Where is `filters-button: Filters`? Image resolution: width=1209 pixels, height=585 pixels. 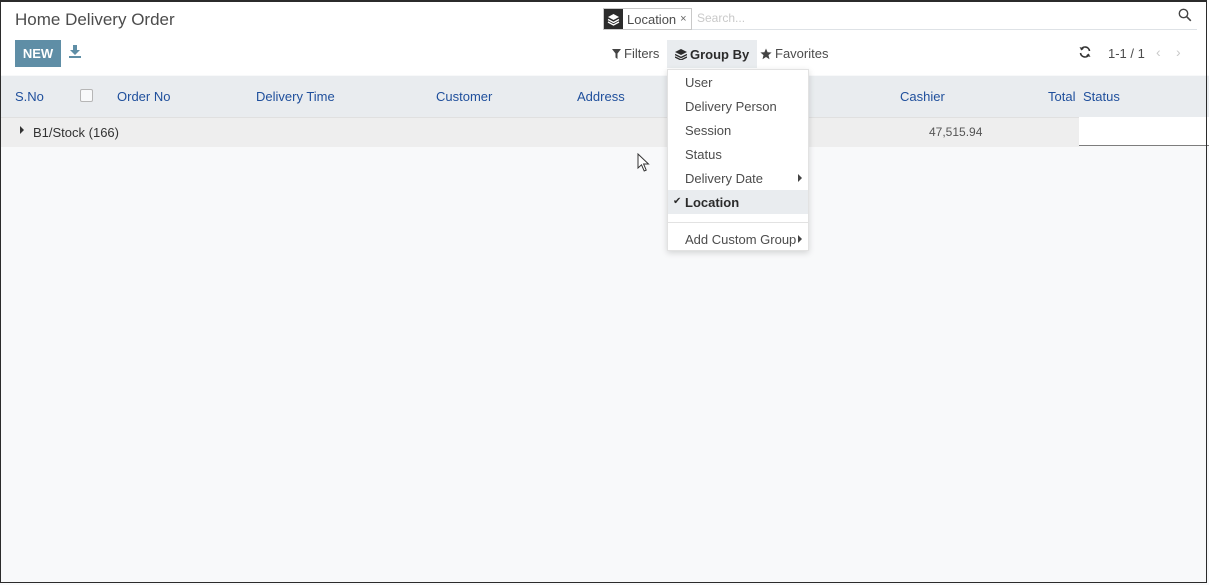
filters-button: Filters is located at coordinates (635, 53).